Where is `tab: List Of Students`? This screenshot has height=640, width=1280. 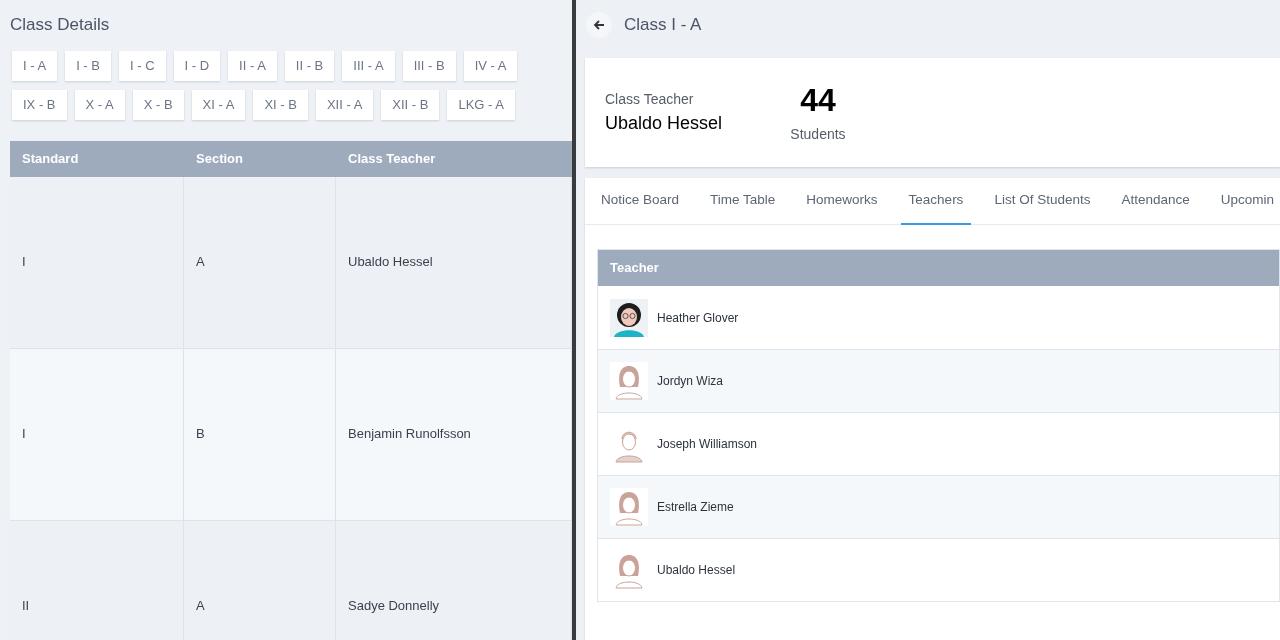
tab: List Of Students is located at coordinates (1042, 201).